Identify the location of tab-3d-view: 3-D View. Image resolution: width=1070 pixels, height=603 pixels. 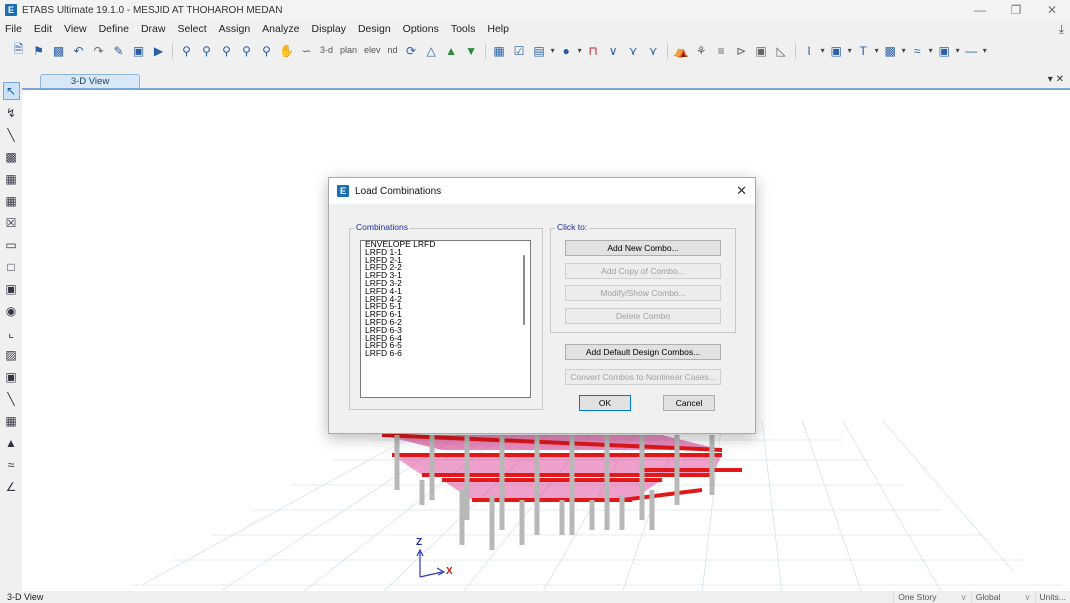
(90, 81).